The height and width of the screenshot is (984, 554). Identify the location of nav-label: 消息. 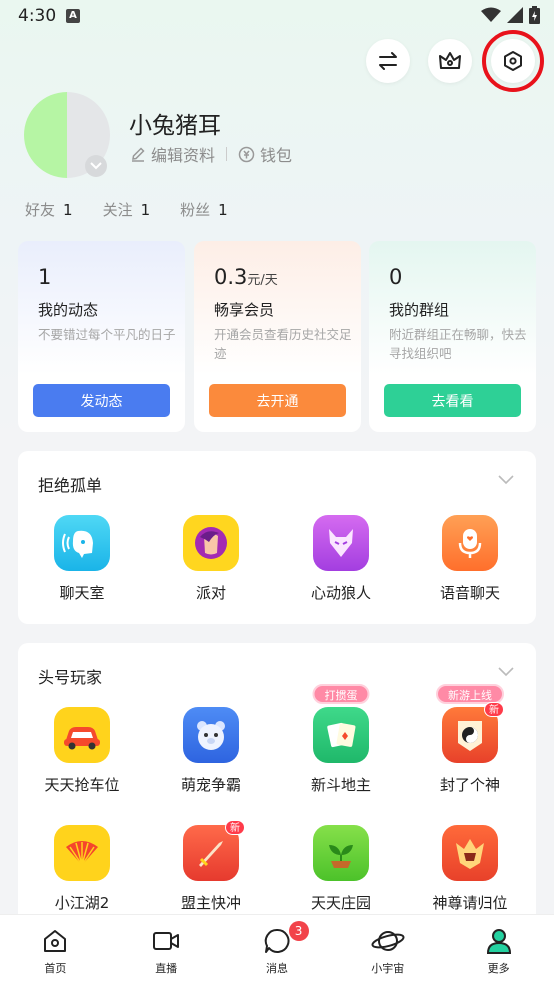
(276, 968).